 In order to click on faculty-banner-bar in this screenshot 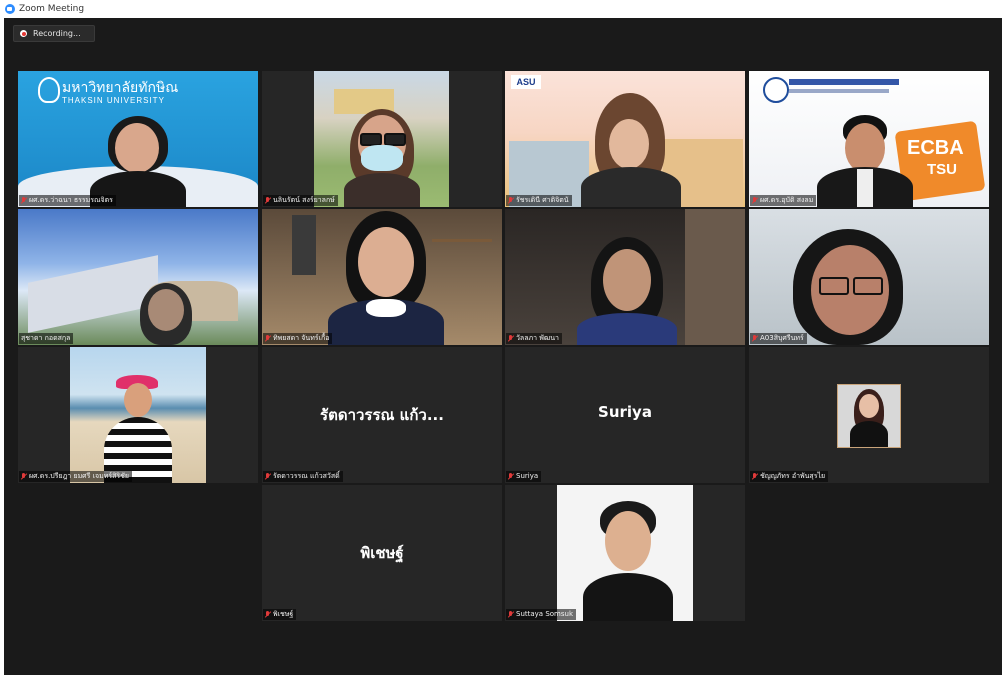, I will do `click(844, 82)`.